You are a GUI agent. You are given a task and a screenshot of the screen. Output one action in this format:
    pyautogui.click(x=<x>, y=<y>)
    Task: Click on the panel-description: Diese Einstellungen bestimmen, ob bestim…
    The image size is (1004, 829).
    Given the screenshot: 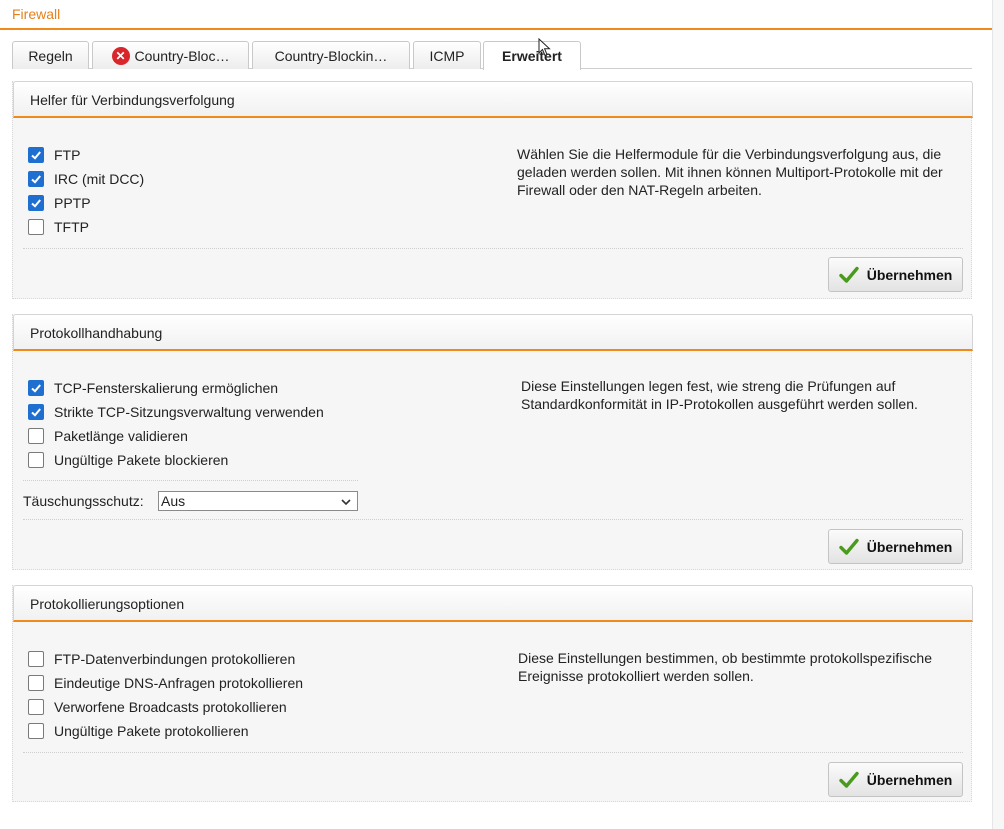 What is the action you would take?
    pyautogui.click(x=725, y=667)
    